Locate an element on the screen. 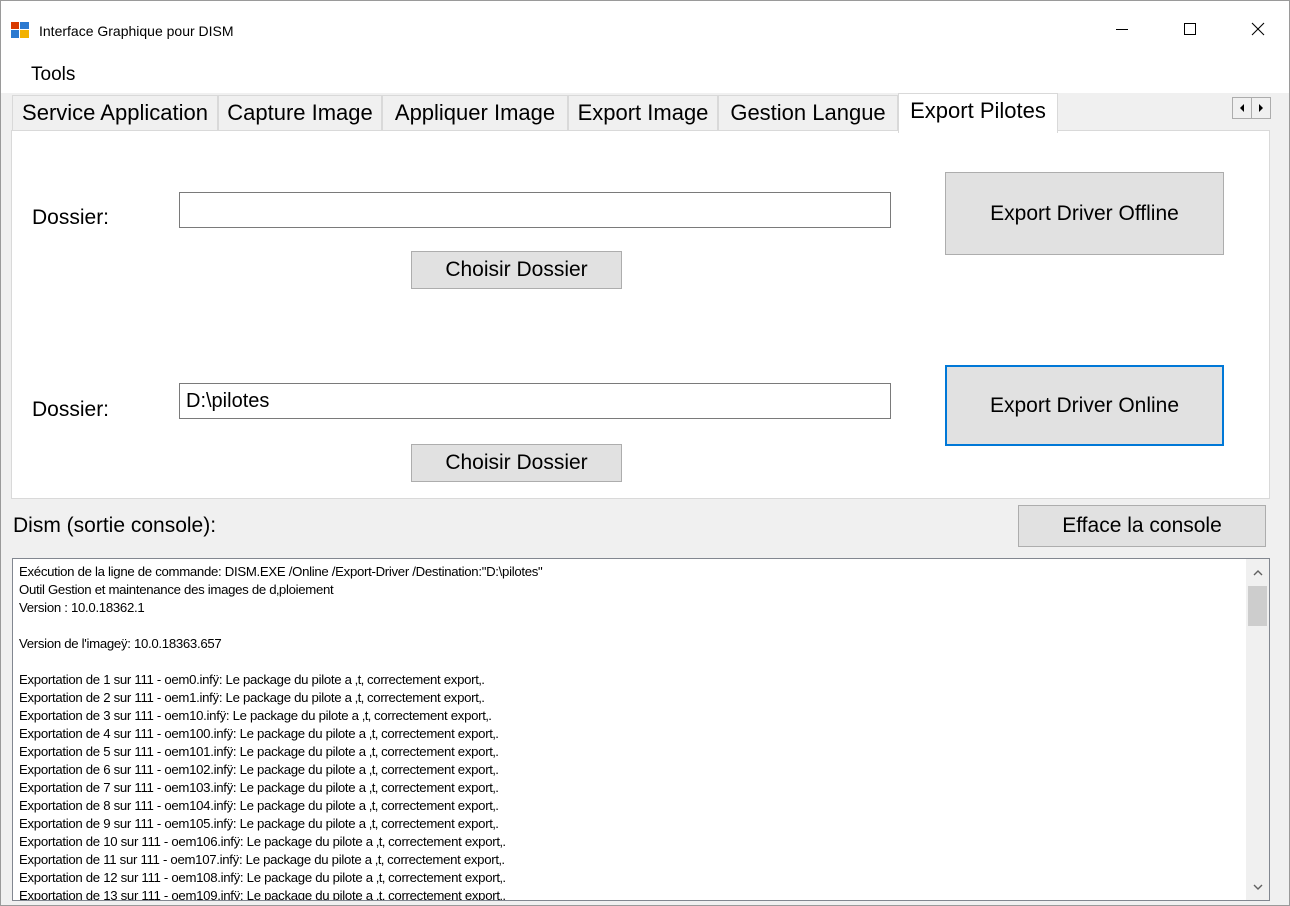 This screenshot has width=1290, height=906. online-folder-label: Dossier: is located at coordinates (71, 409).